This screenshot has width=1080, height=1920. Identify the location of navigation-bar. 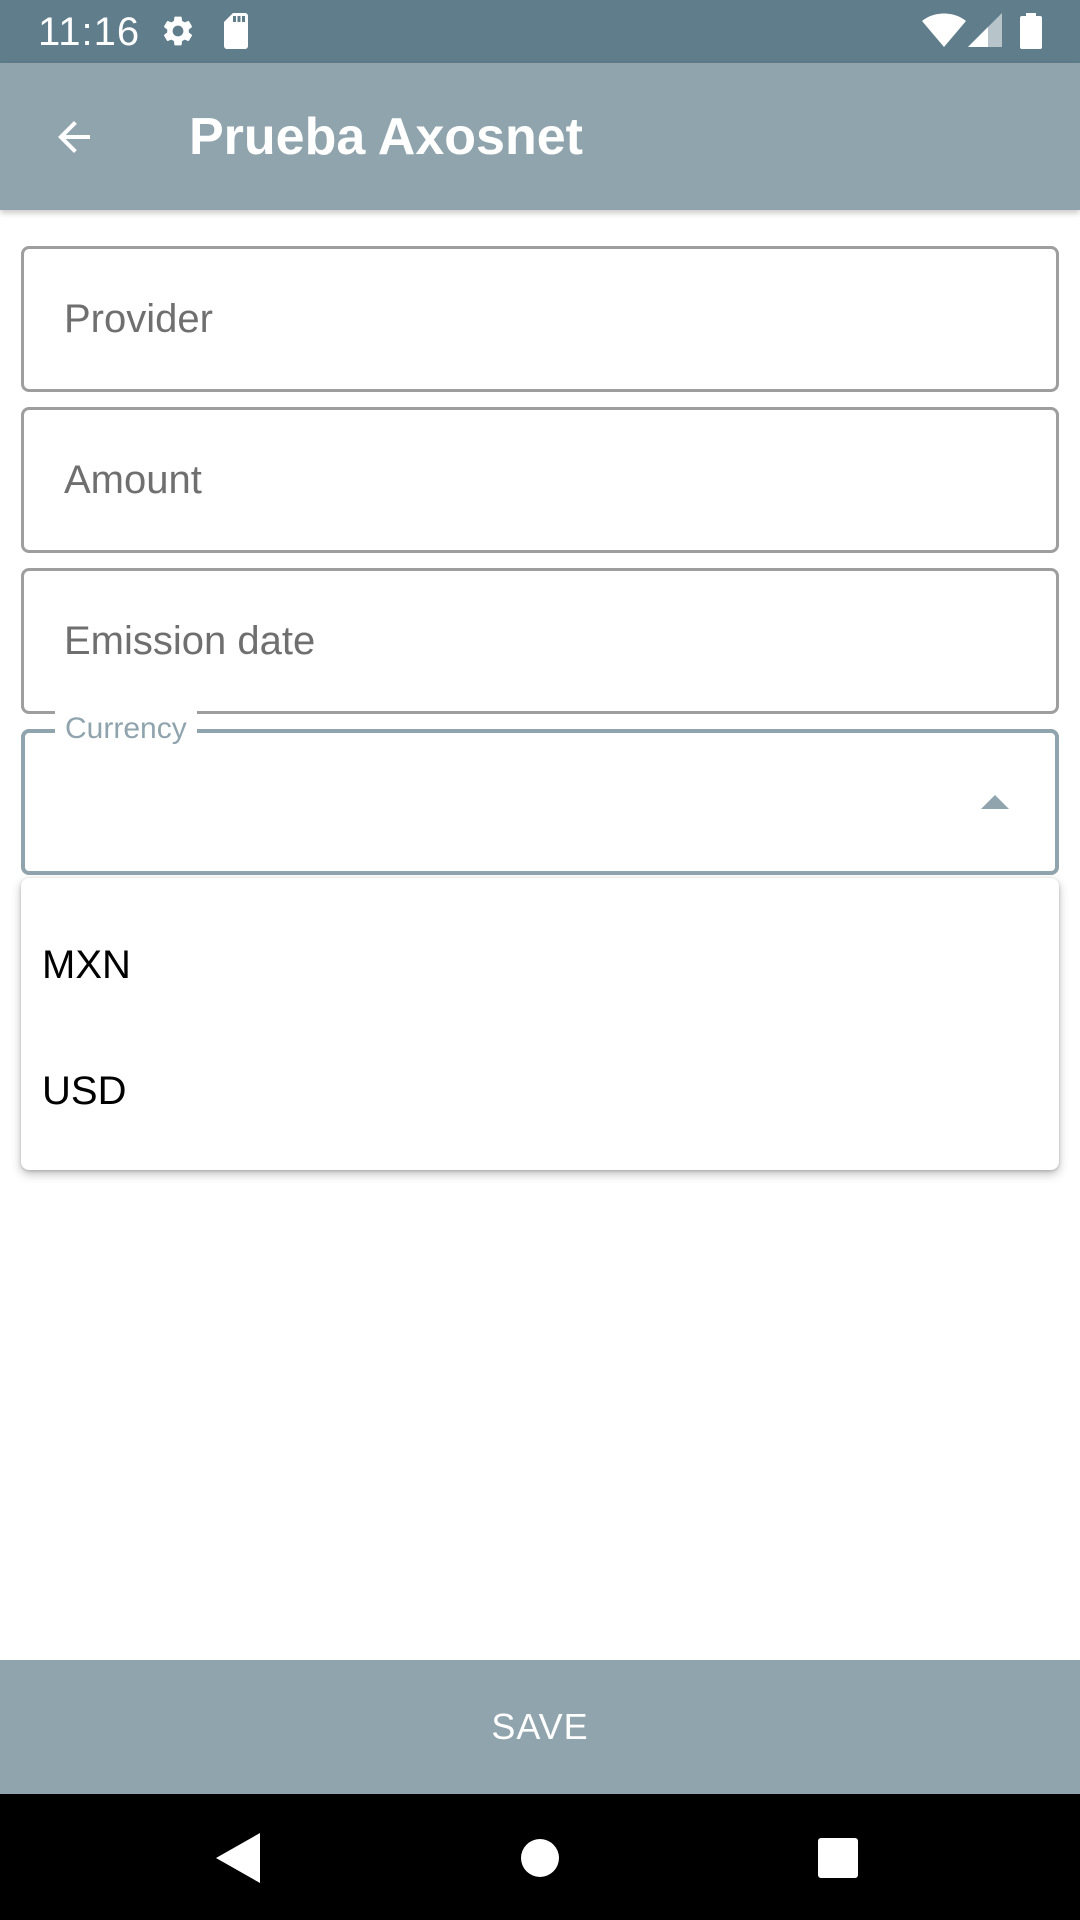
(540, 1857).